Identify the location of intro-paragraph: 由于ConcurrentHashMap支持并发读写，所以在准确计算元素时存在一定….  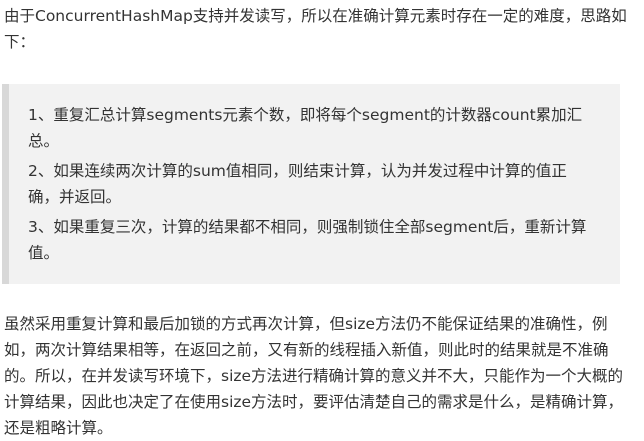
(315, 29).